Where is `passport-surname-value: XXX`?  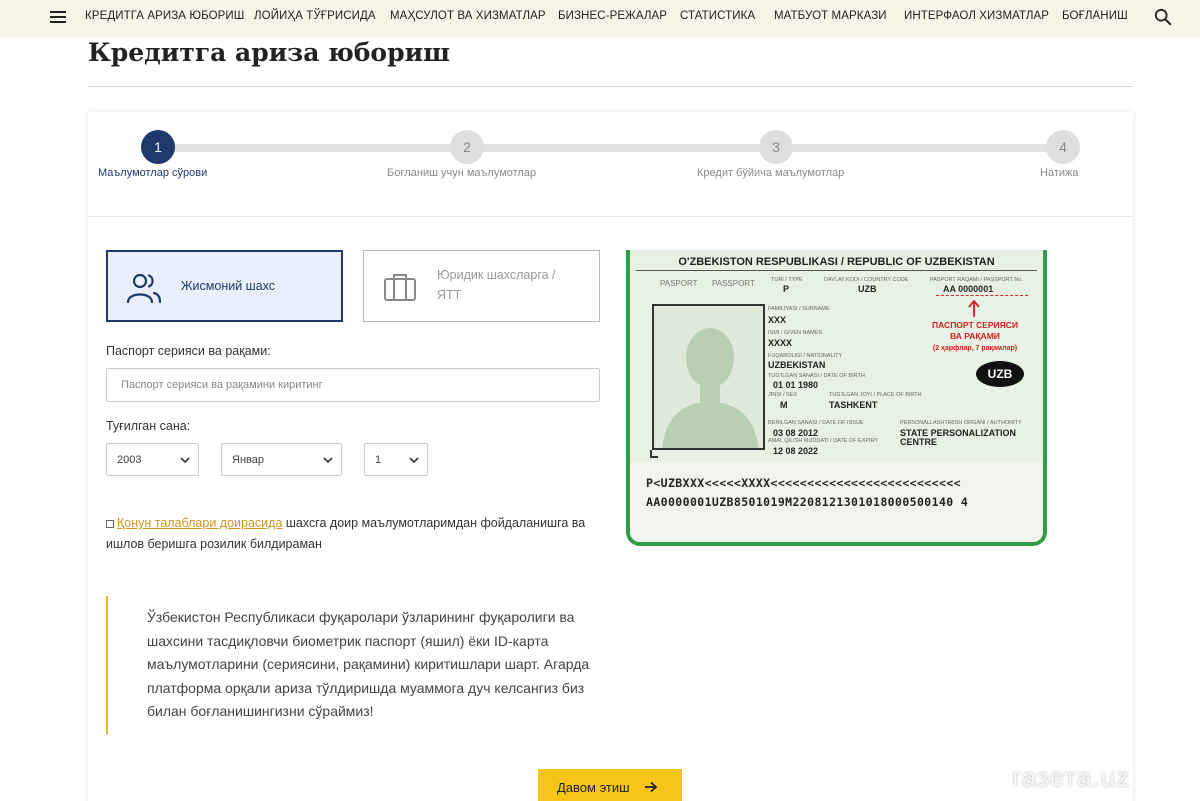
passport-surname-value: XXX is located at coordinates (777, 320).